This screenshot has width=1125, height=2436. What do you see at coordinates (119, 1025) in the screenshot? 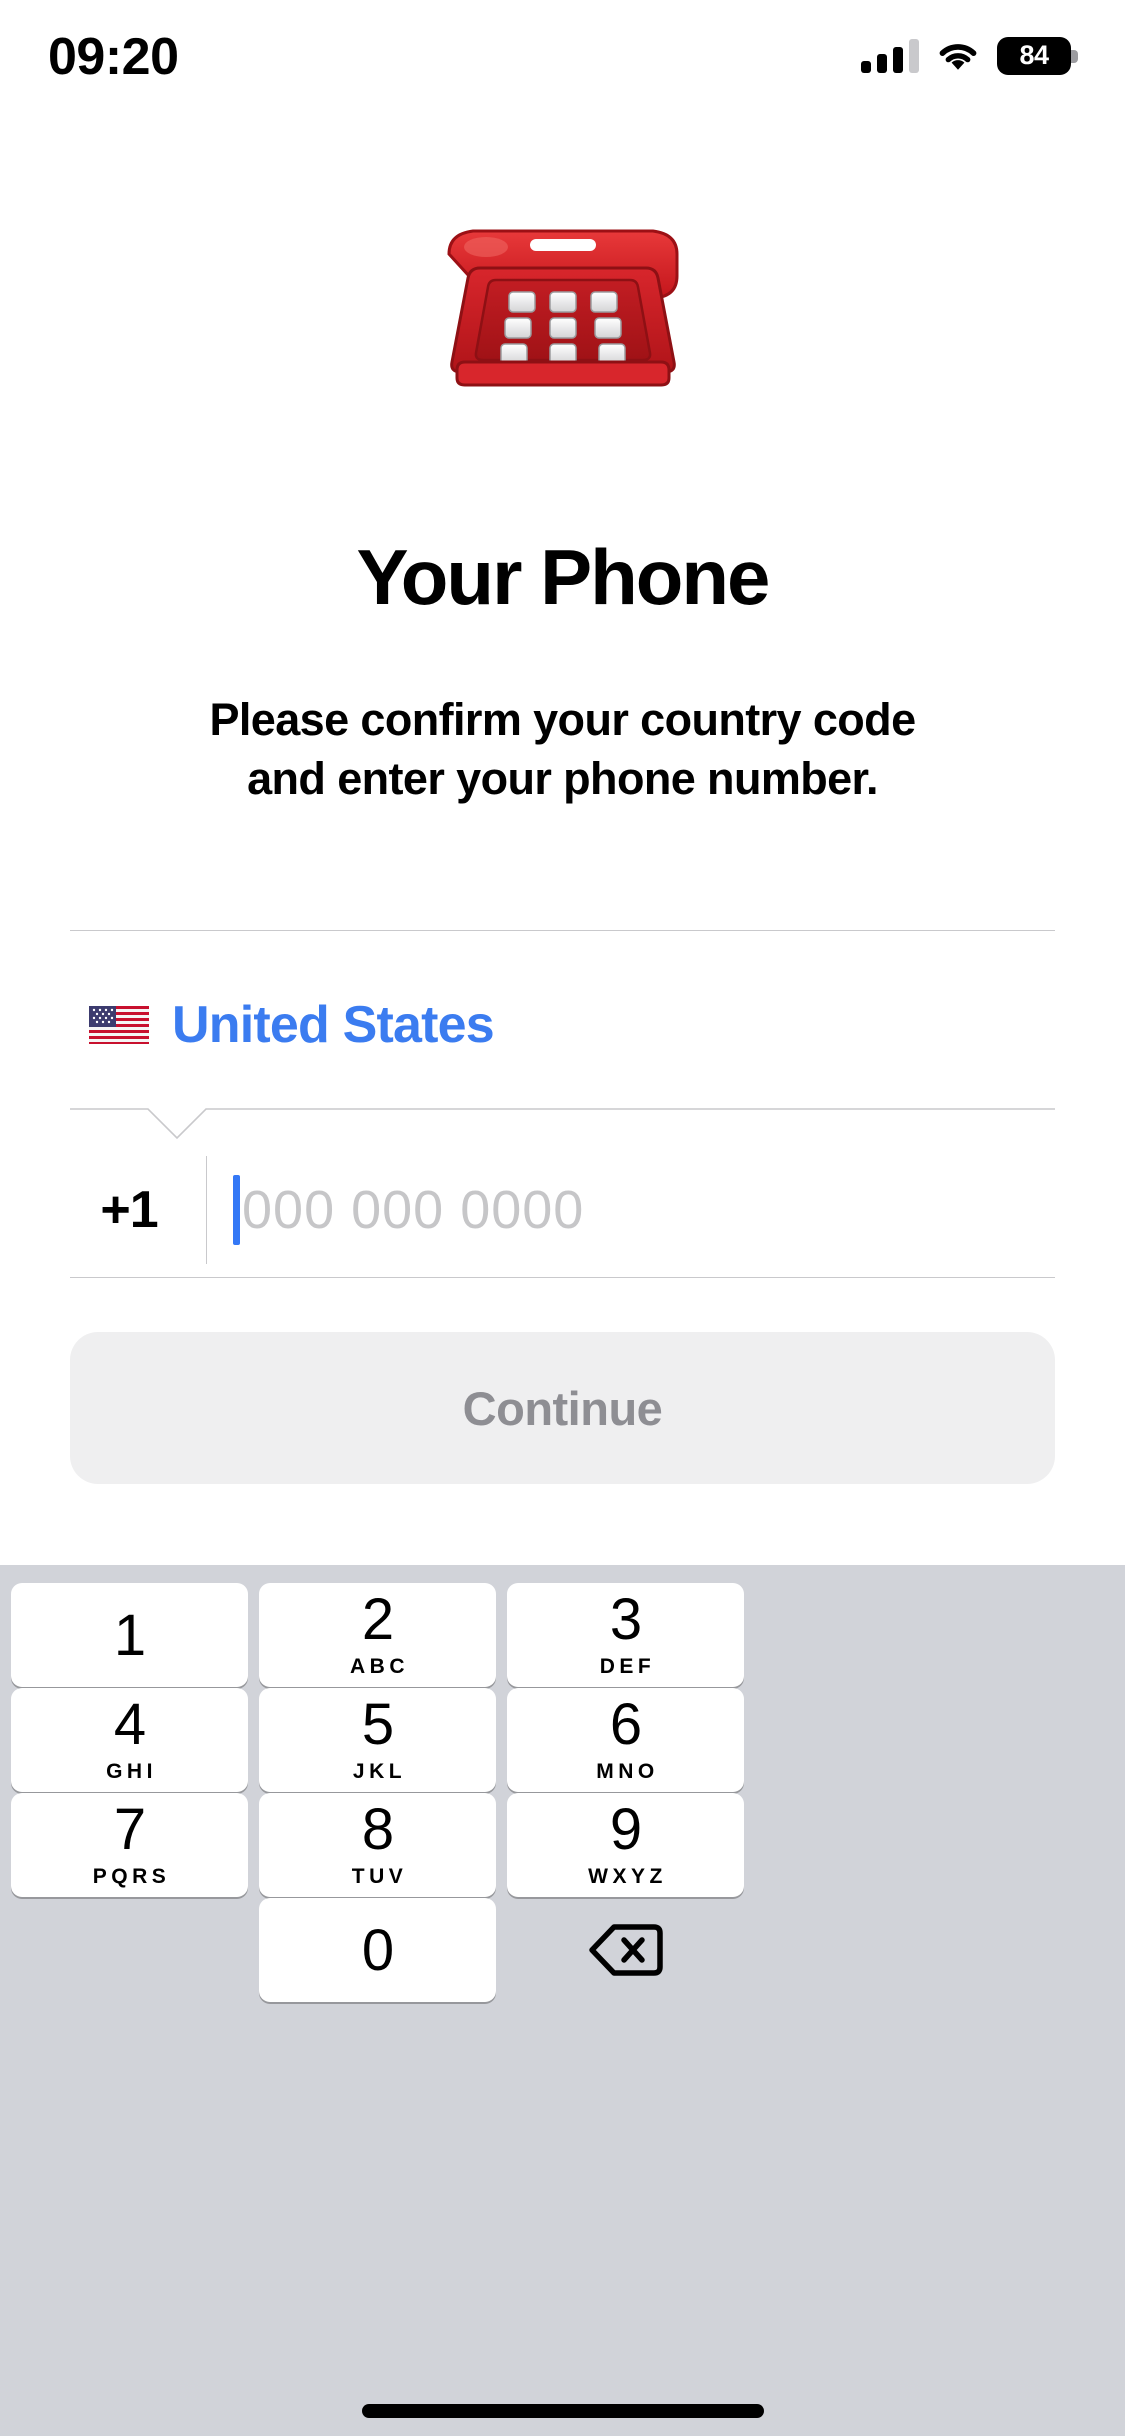
I see `flag-united-states-icon` at bounding box center [119, 1025].